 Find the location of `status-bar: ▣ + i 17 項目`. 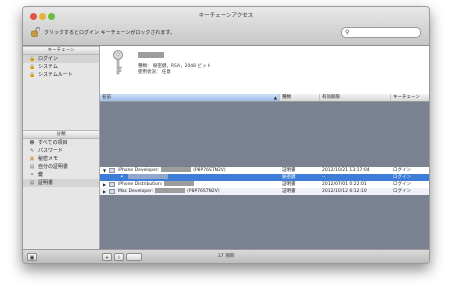

status-bar: ▣ + i 17 項目 is located at coordinates (226, 256).